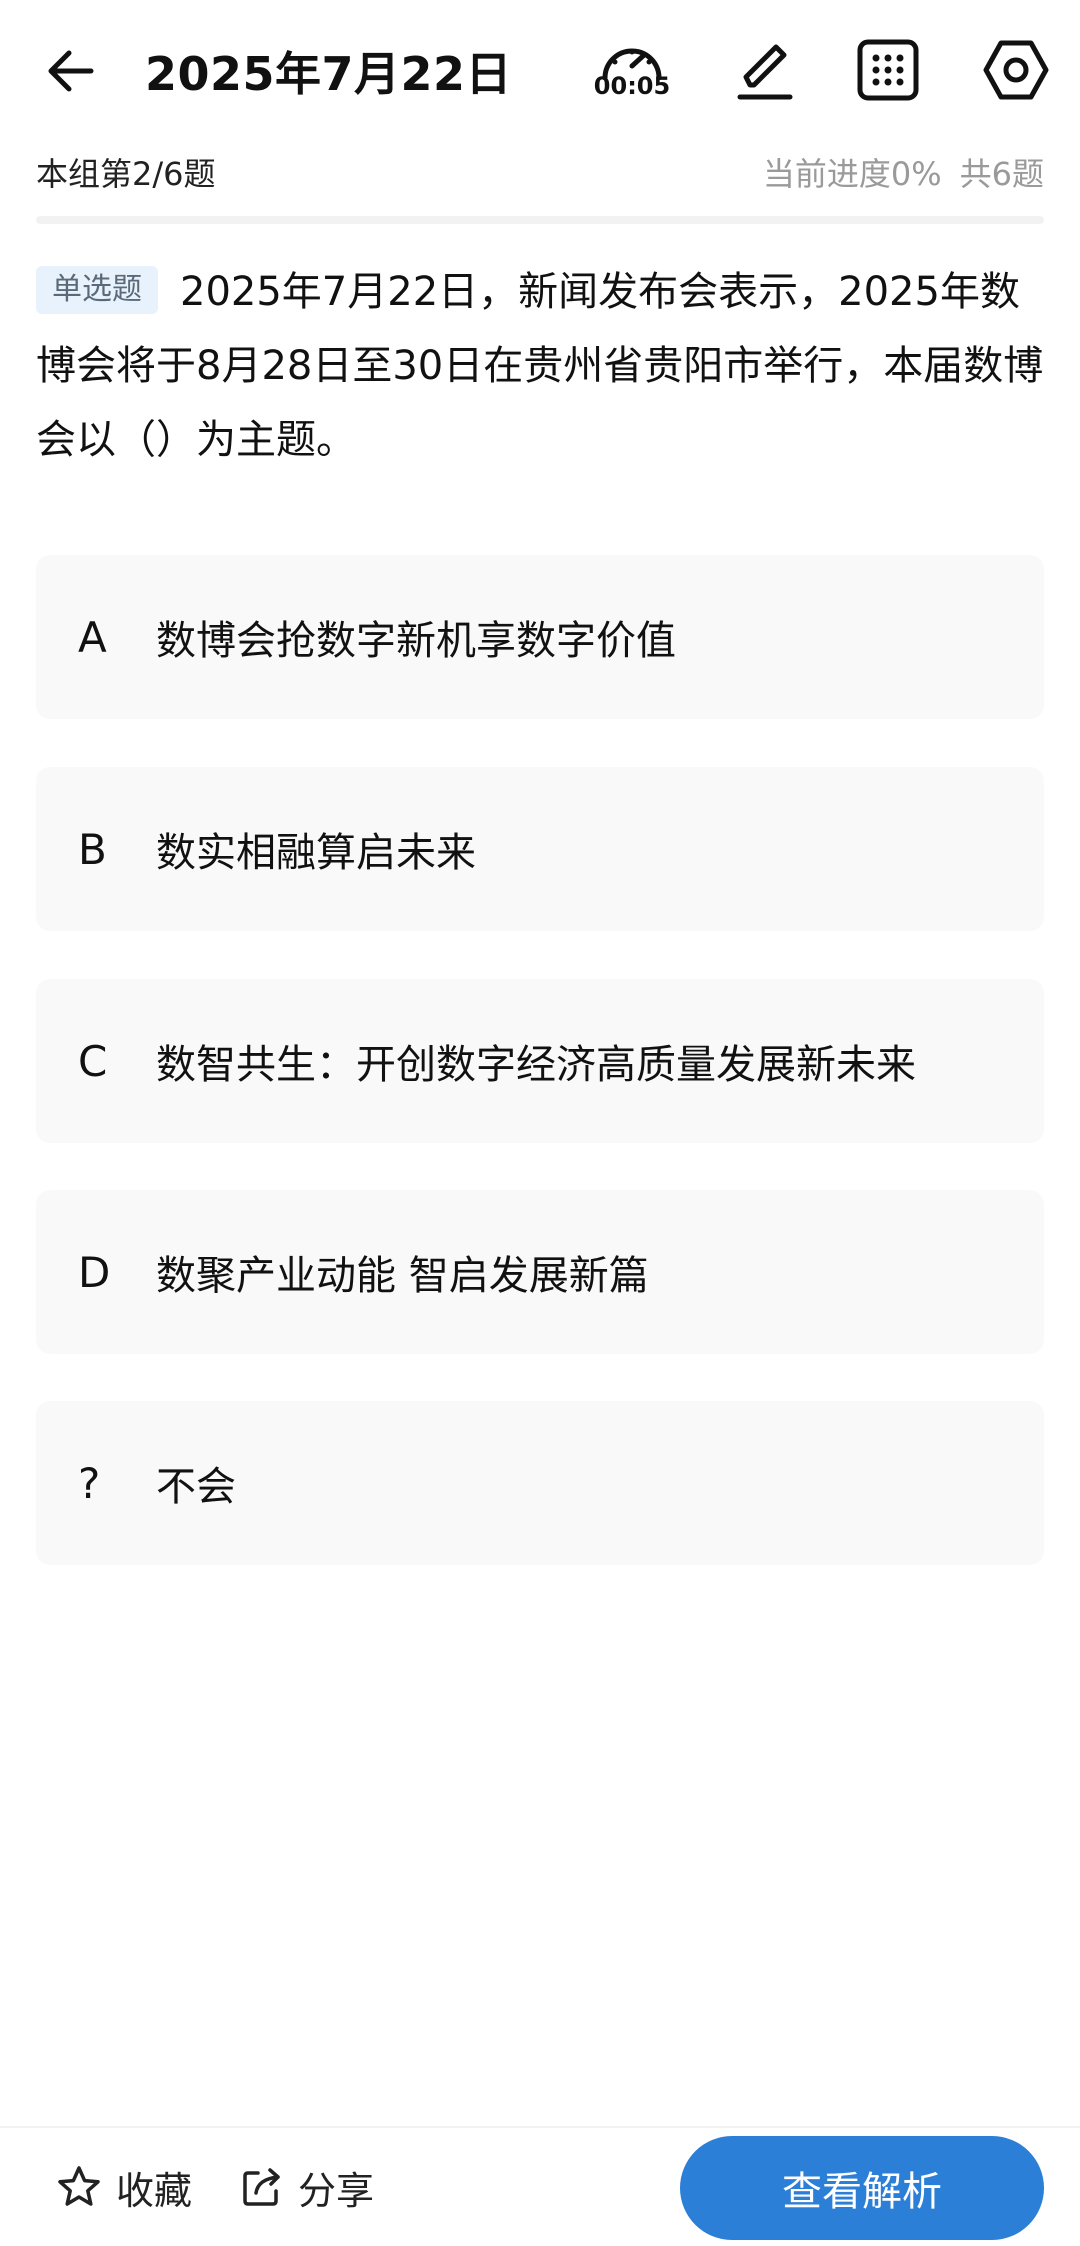  I want to click on option-c: C 数智共生：开创数字经济高质量发展新未来, so click(540, 1061).